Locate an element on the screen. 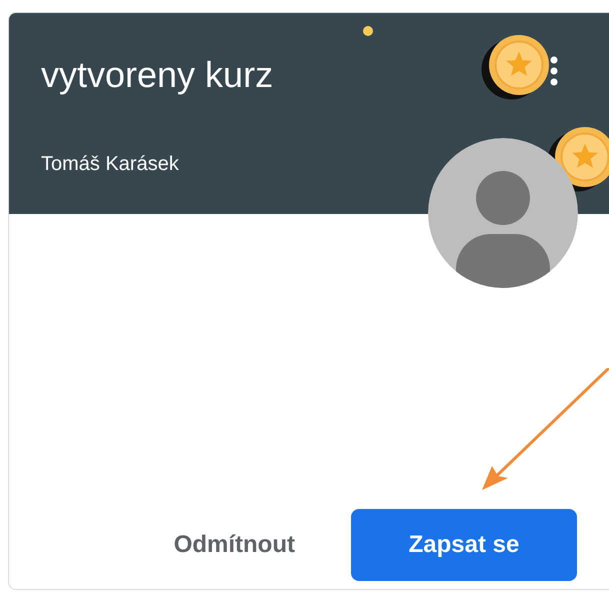 The height and width of the screenshot is (597, 609). decline-button: Odmítnout is located at coordinates (234, 545).